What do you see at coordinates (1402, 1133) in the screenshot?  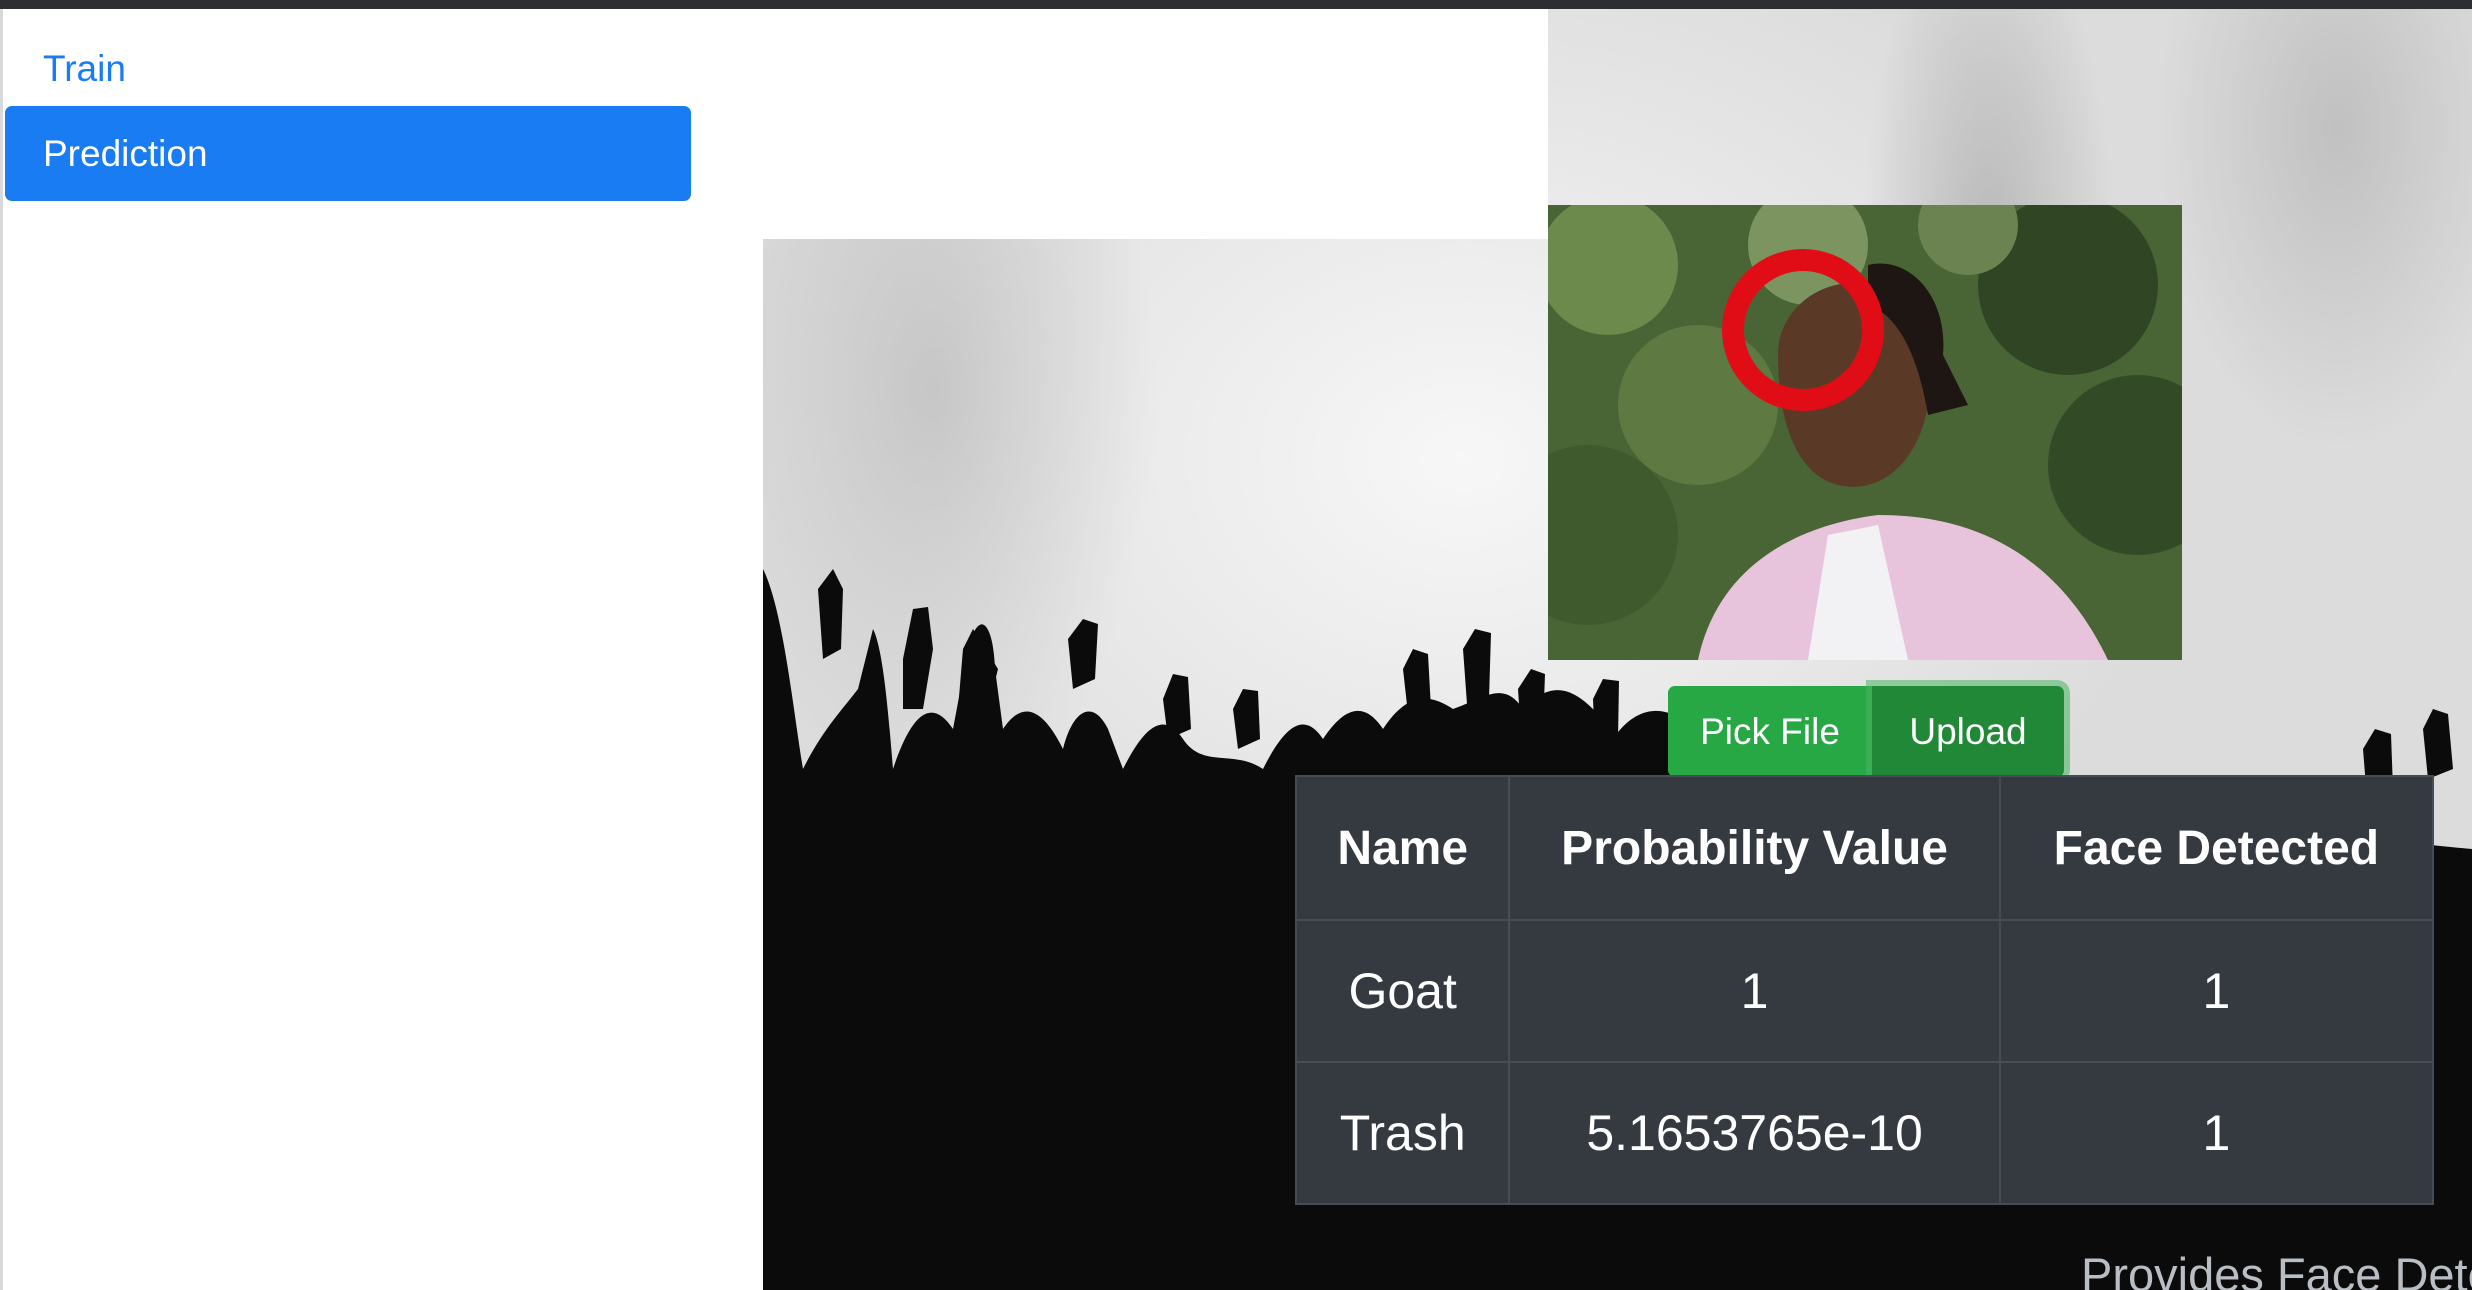 I see `cell-name: Trash` at bounding box center [1402, 1133].